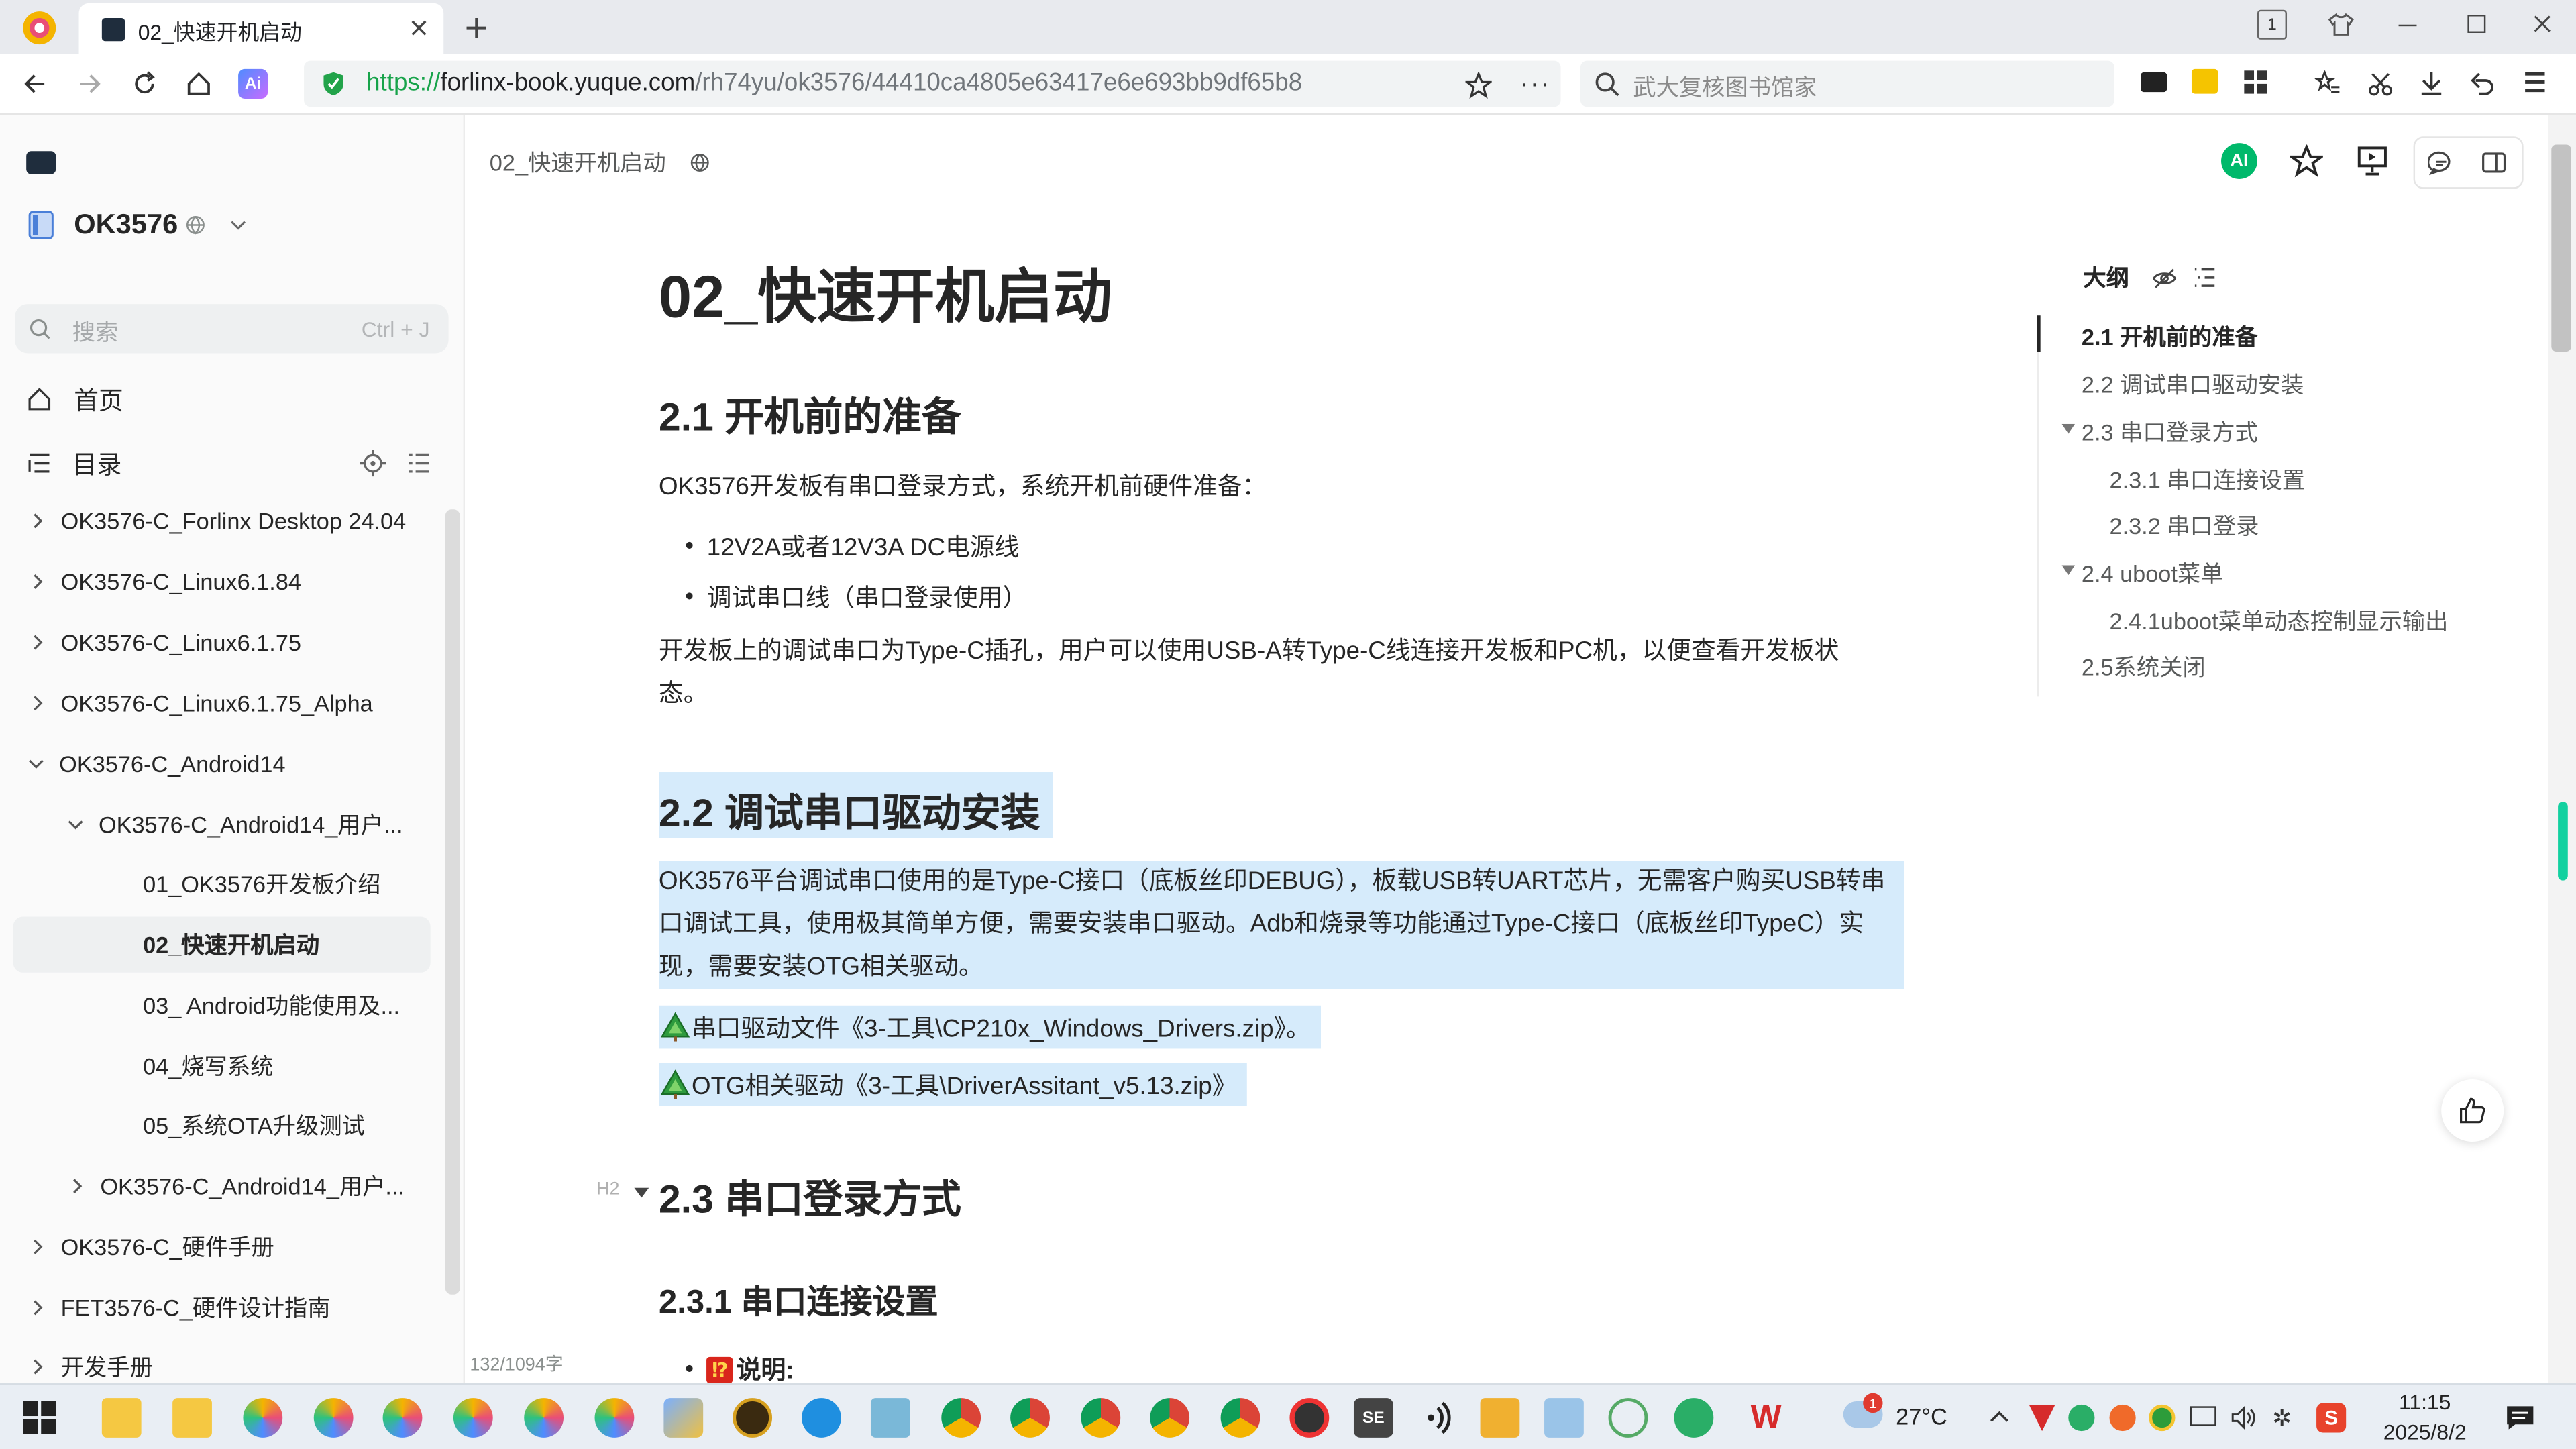  What do you see at coordinates (2561, 248) in the screenshot?
I see `page-scrollbar-thumb` at bounding box center [2561, 248].